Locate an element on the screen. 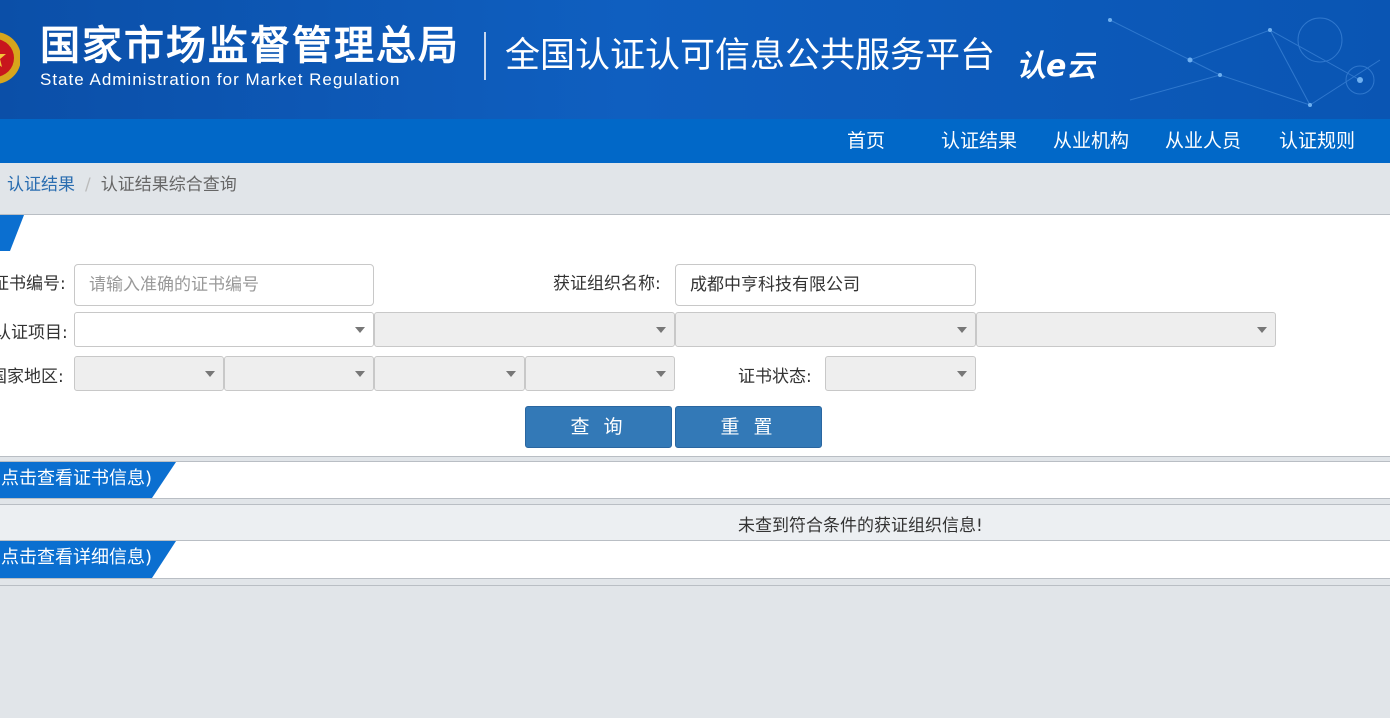 The height and width of the screenshot is (718, 1390). status-select is located at coordinates (900, 373).